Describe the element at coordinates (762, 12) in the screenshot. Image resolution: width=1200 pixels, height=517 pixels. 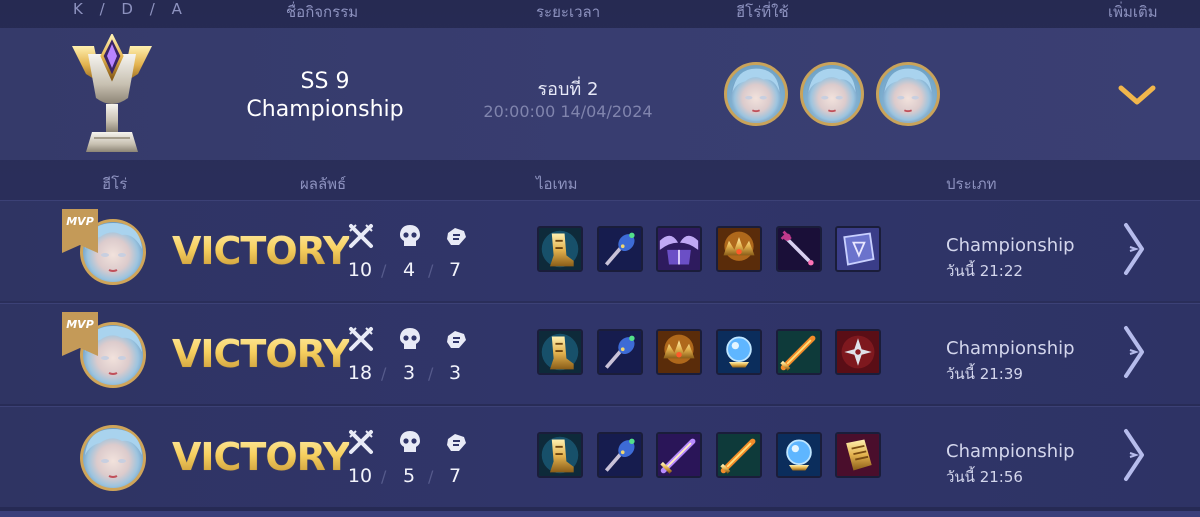
I see `heroes-used-column-label: ฮีโร่ที่ใช้` at that location.